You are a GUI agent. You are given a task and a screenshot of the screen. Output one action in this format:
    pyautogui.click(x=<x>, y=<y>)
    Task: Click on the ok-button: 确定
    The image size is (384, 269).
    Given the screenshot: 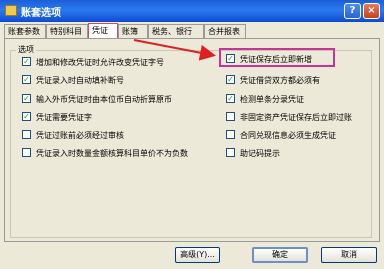 What is the action you would take?
    pyautogui.click(x=280, y=255)
    